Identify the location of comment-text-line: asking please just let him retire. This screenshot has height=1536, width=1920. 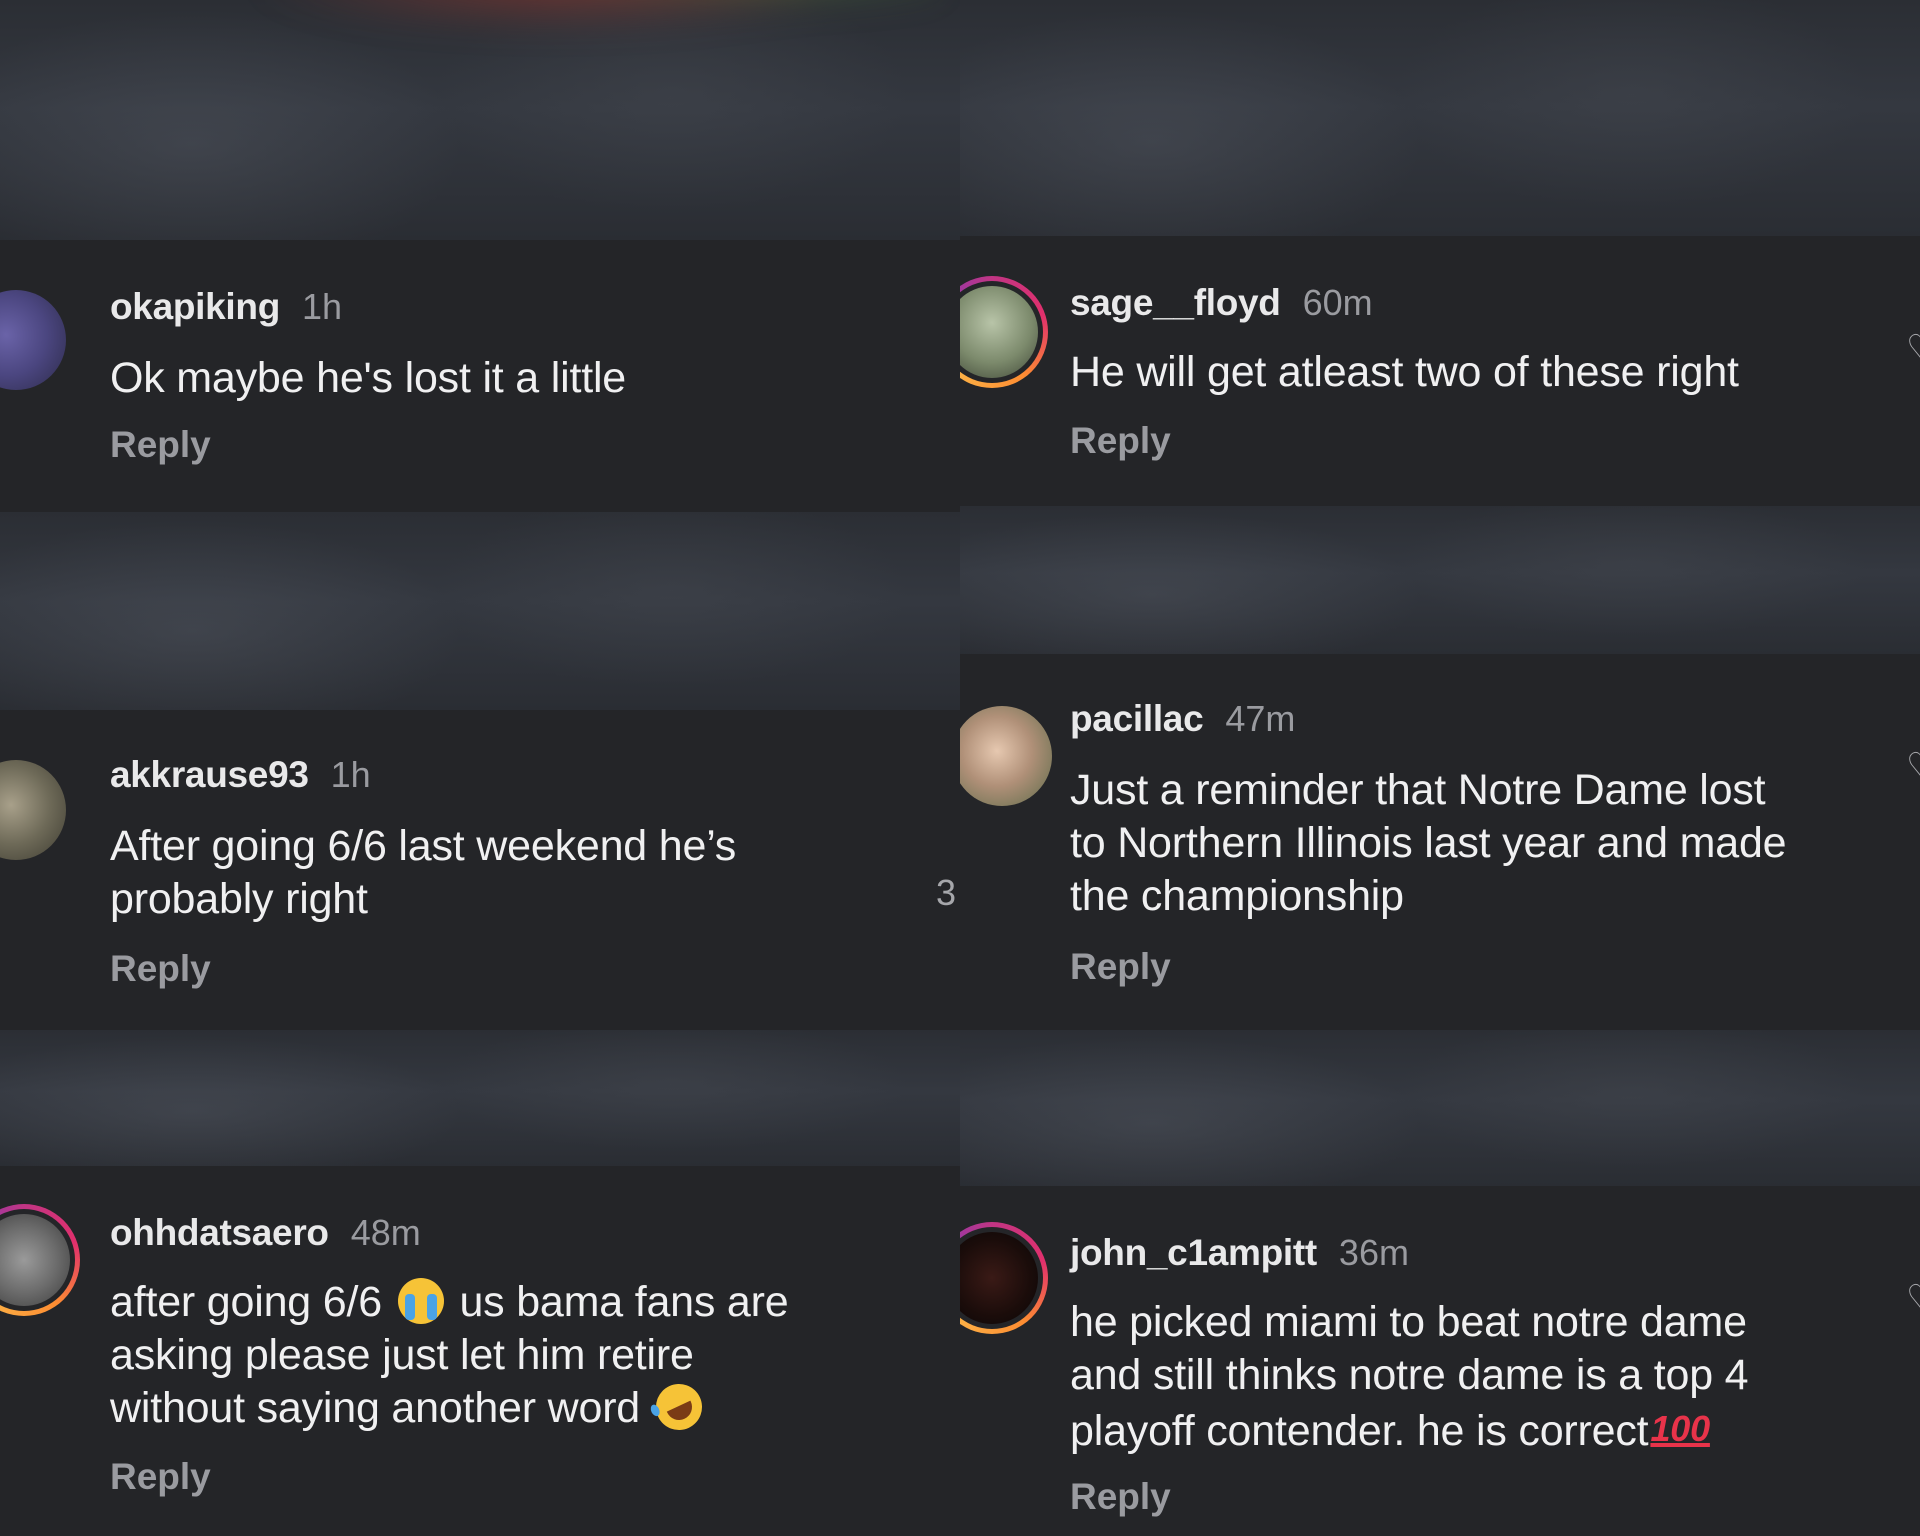
(402, 1355).